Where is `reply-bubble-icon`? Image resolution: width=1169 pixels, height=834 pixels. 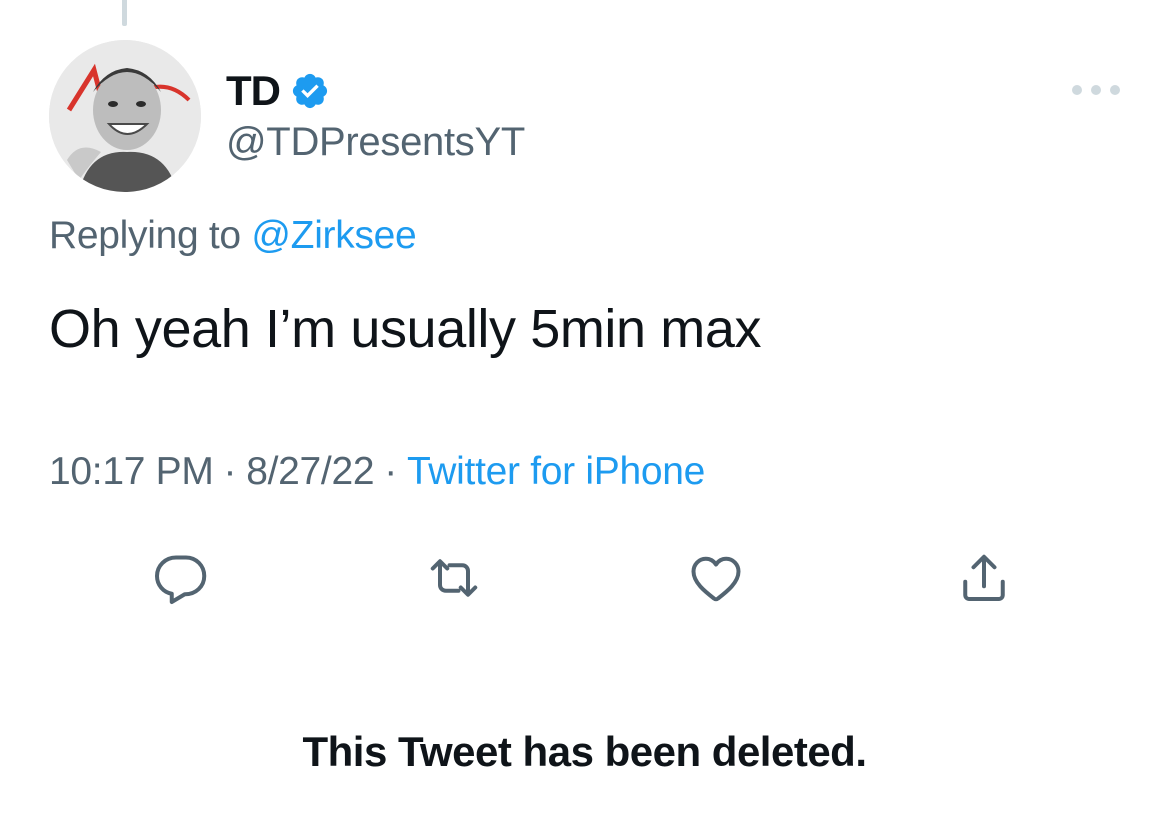 reply-bubble-icon is located at coordinates (181, 579).